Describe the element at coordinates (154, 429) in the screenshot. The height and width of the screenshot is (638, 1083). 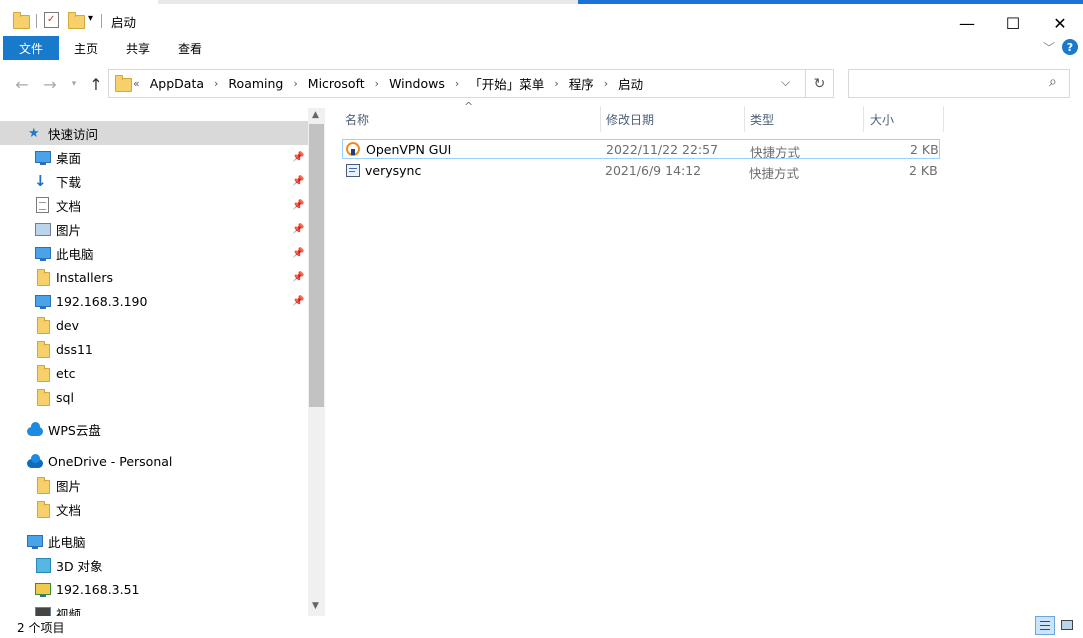
I see `nav-wps-cloud: WPS云盘` at that location.